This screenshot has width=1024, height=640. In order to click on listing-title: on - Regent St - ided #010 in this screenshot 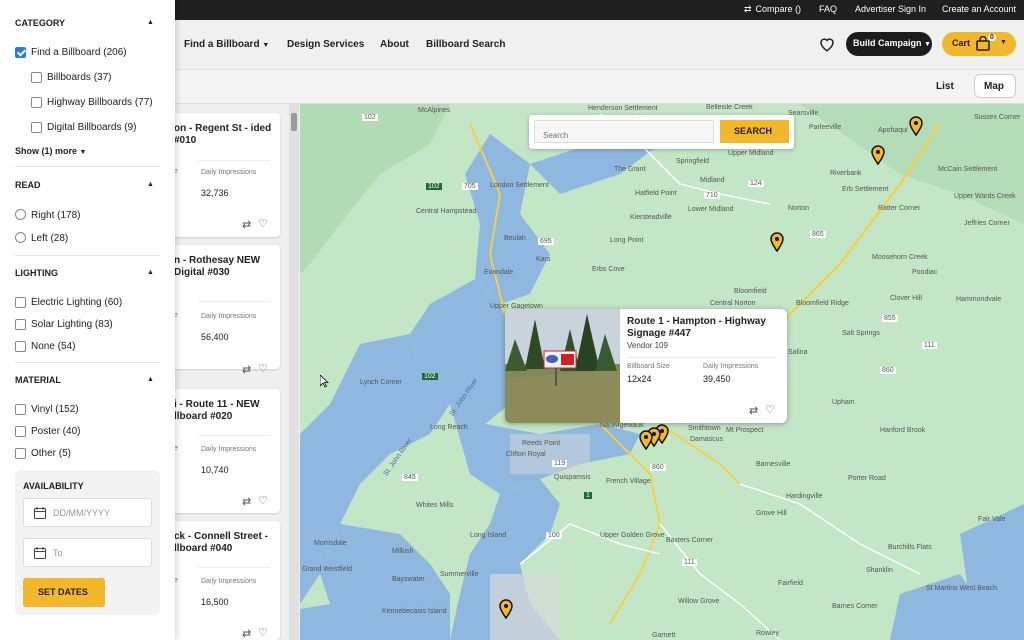, I will do `click(223, 134)`.